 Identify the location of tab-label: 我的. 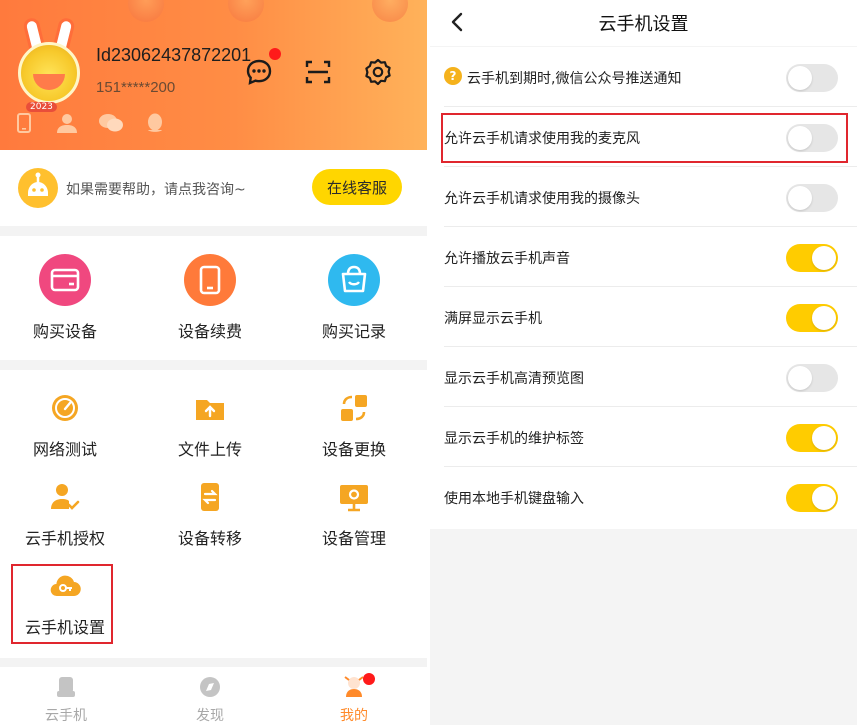
(354, 716).